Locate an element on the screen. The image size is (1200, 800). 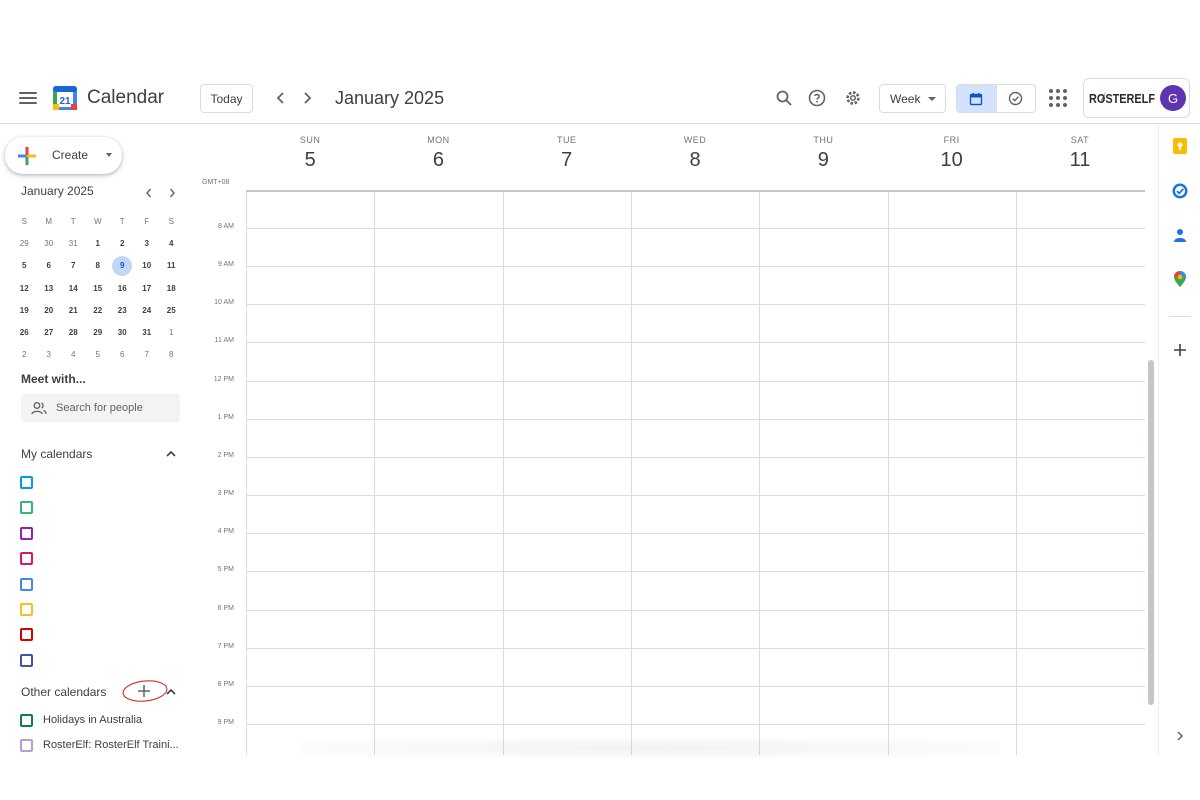
day-date: 6 is located at coordinates (438, 160).